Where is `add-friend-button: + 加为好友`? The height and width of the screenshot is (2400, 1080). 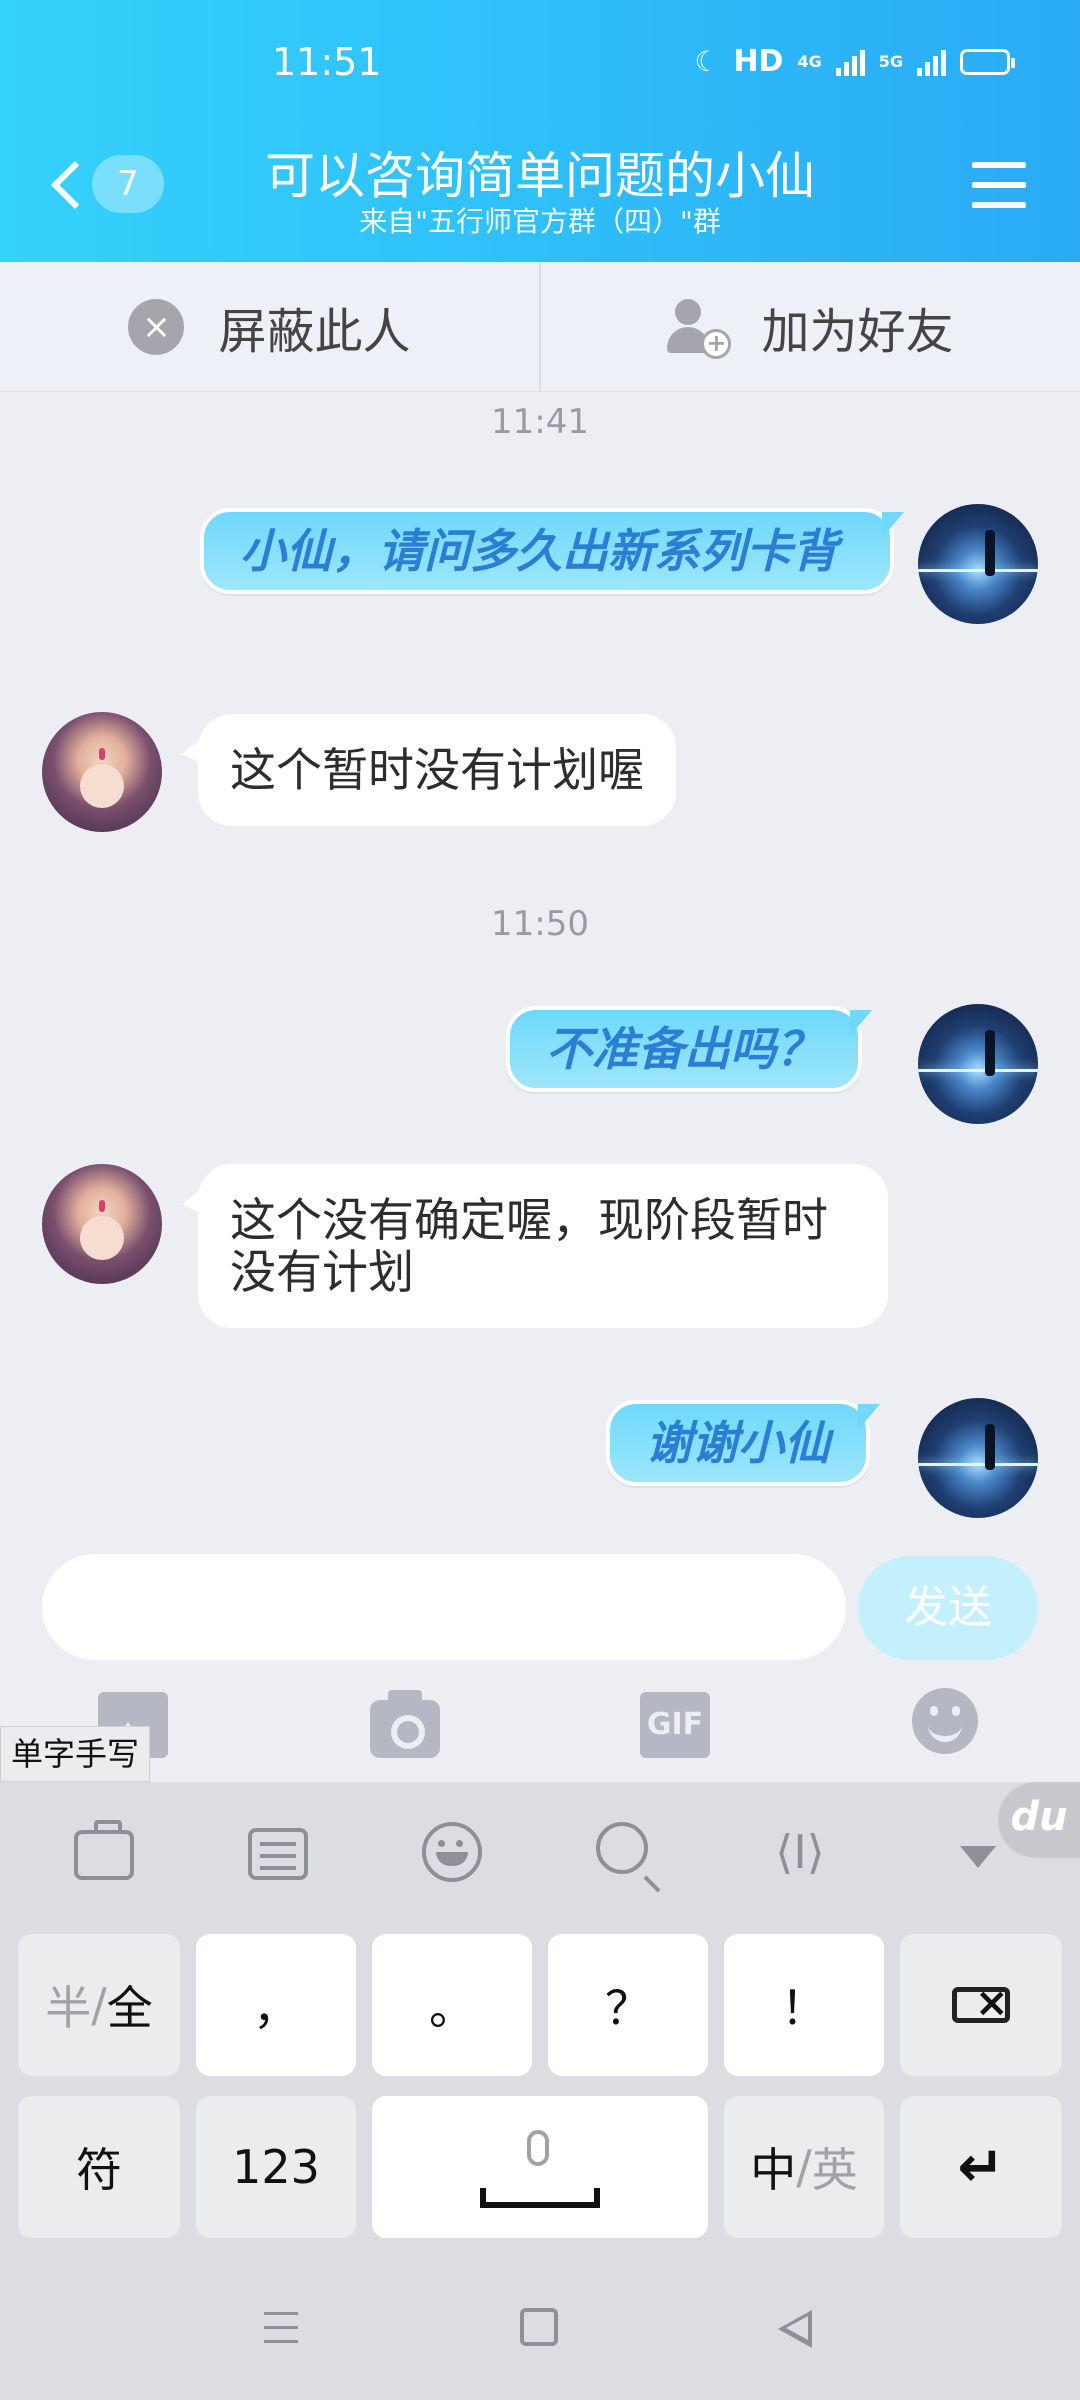
add-friend-button: + 加为好友 is located at coordinates (809, 326).